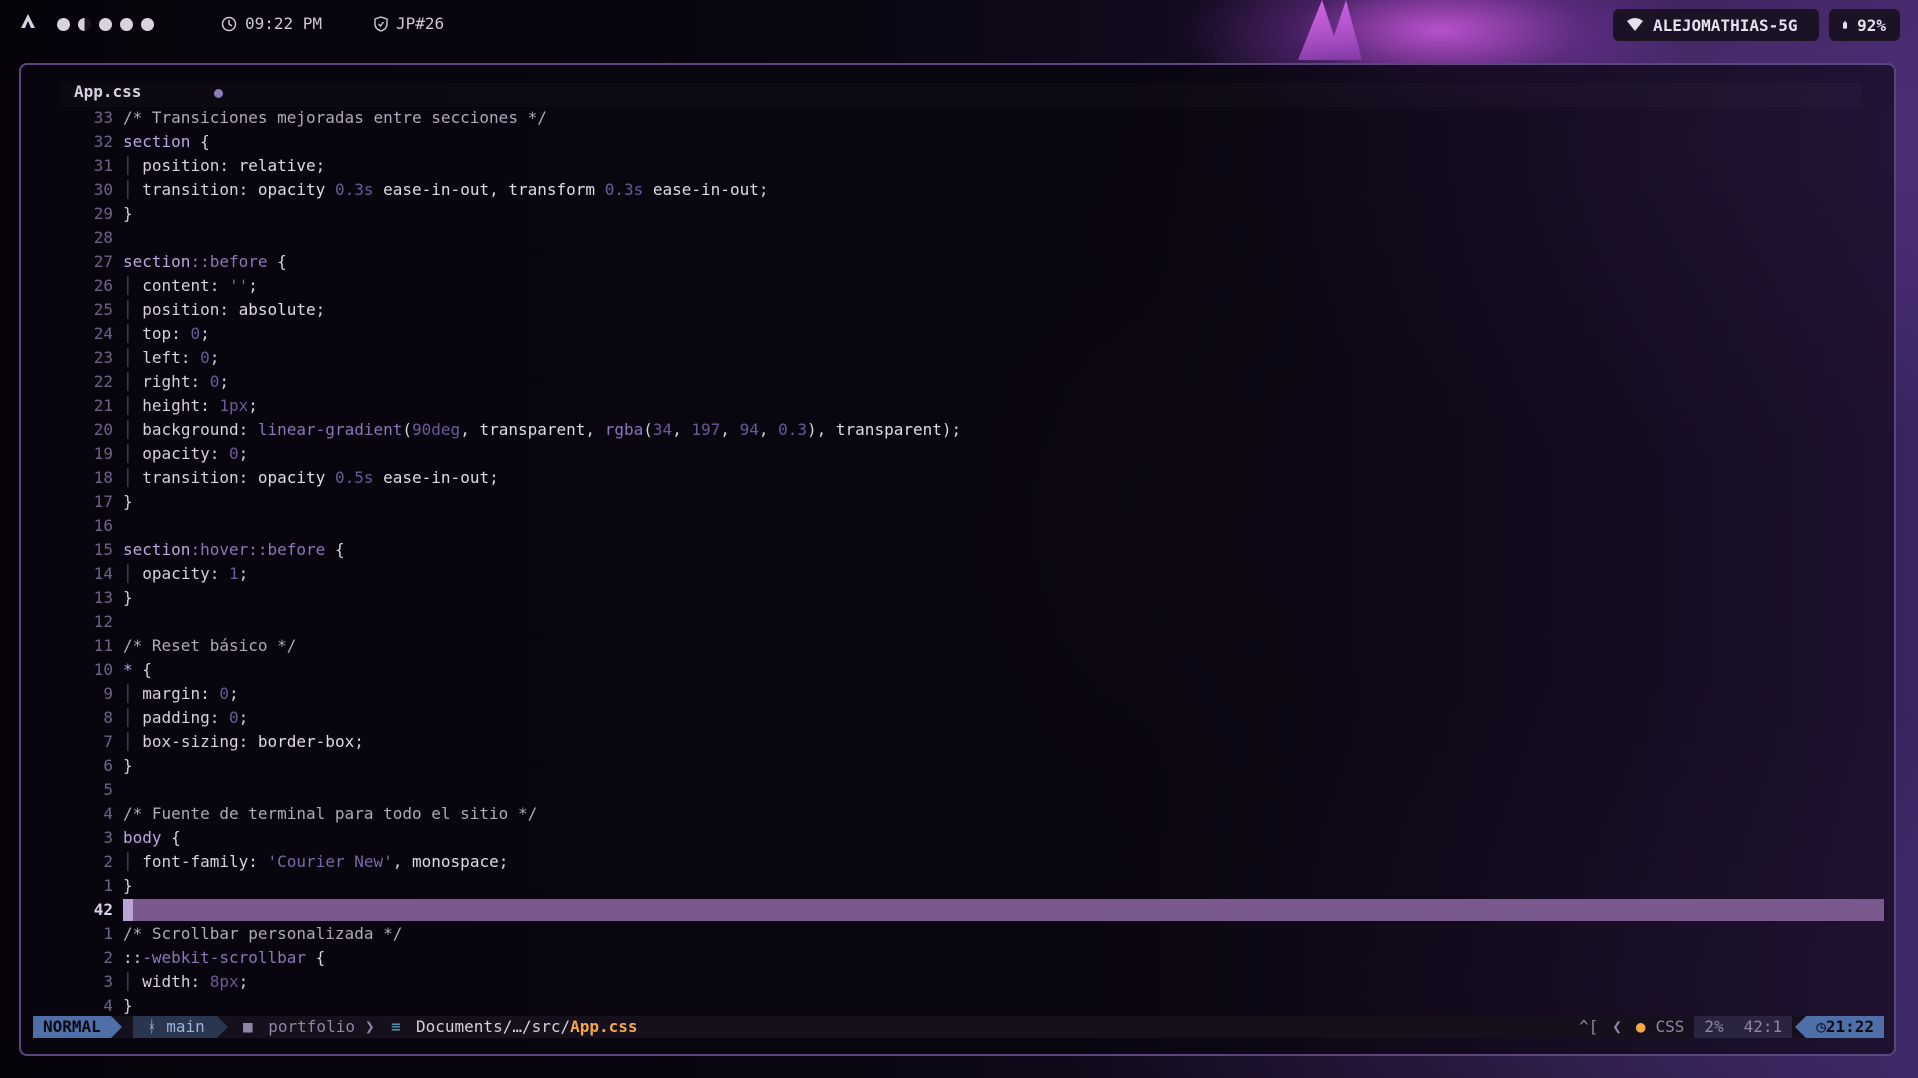 Image resolution: width=1918 pixels, height=1078 pixels. Describe the element at coordinates (152, 837) in the screenshot. I see `line-text: body {` at that location.